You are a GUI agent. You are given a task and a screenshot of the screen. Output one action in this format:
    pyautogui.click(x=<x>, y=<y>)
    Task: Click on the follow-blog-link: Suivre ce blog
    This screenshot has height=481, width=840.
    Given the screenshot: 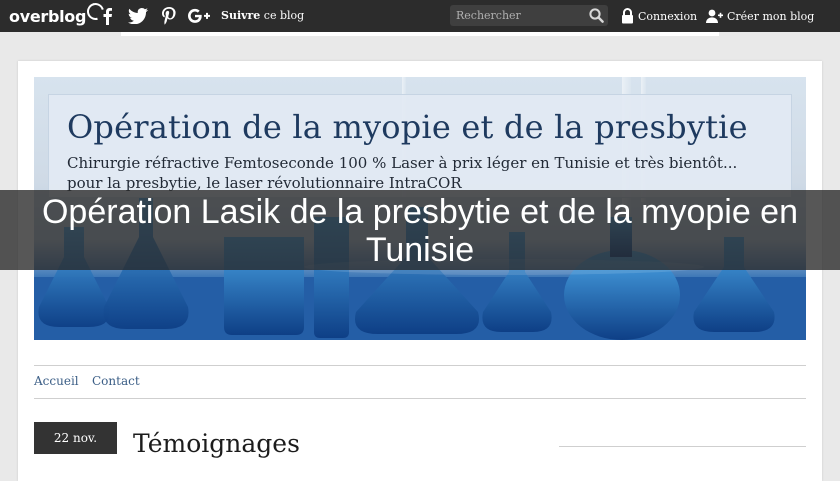 What is the action you would take?
    pyautogui.click(x=262, y=16)
    